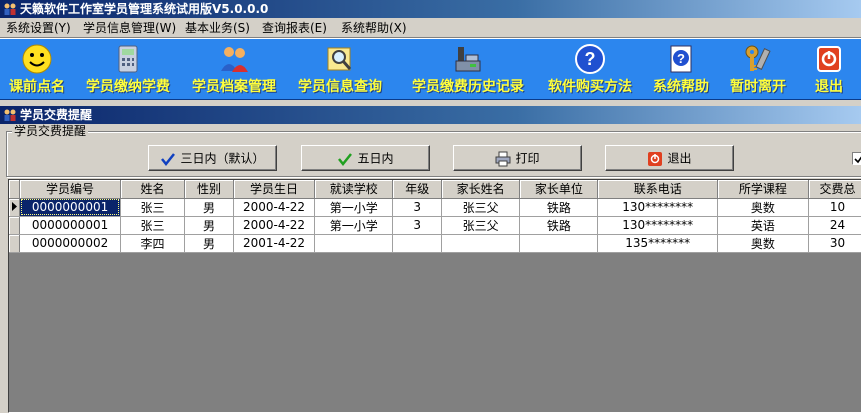  Describe the element at coordinates (834, 225) in the screenshot. I see `cell-total-fee: 24` at that location.